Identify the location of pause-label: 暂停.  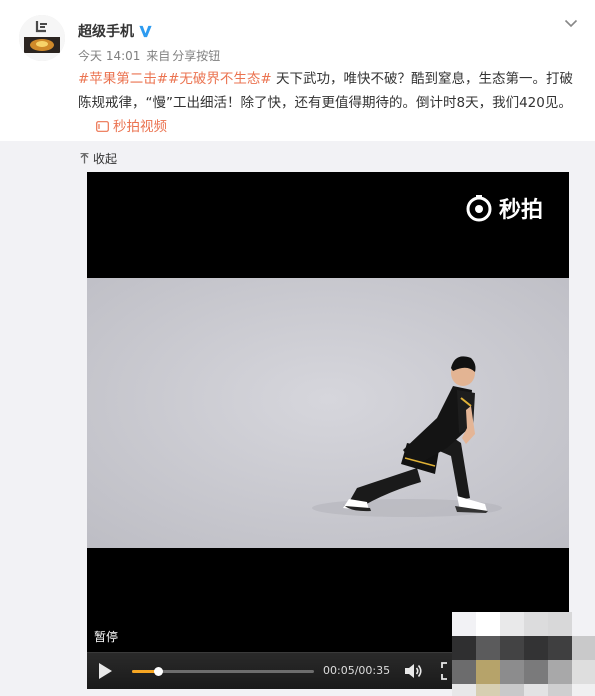
(106, 637).